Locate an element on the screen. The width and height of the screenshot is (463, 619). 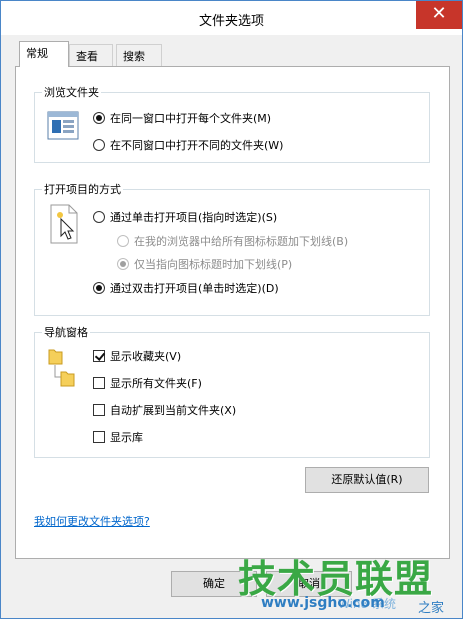
tab-general-label: 常规 is located at coordinates (37, 53).